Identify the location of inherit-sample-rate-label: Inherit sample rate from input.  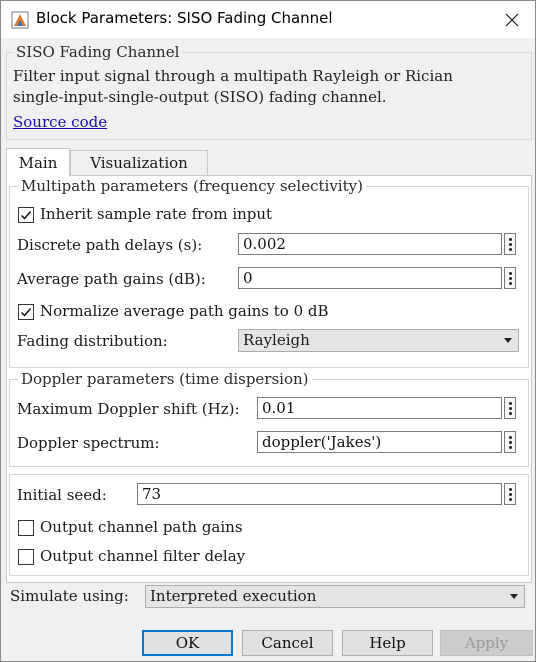
(156, 214).